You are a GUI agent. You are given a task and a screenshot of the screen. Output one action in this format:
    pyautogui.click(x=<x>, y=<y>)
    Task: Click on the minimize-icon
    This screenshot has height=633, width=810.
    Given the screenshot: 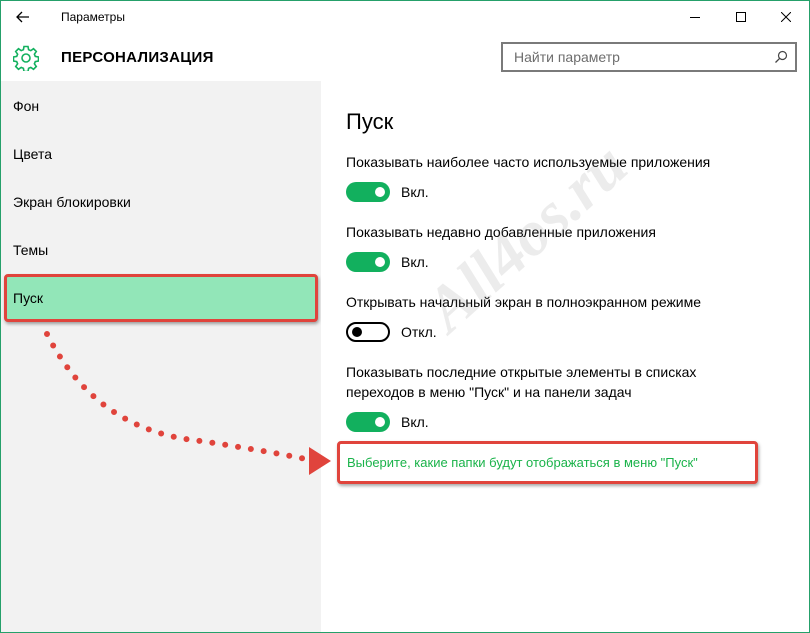 What is the action you would take?
    pyautogui.click(x=695, y=17)
    